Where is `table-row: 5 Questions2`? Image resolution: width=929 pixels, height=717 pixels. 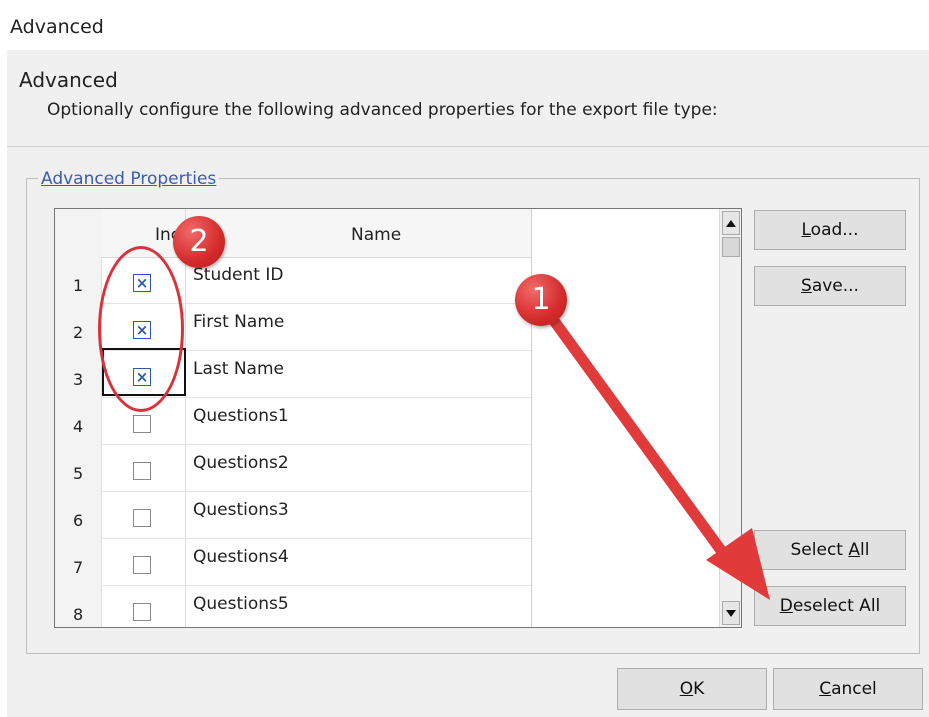
table-row: 5 Questions2 is located at coordinates (293, 468).